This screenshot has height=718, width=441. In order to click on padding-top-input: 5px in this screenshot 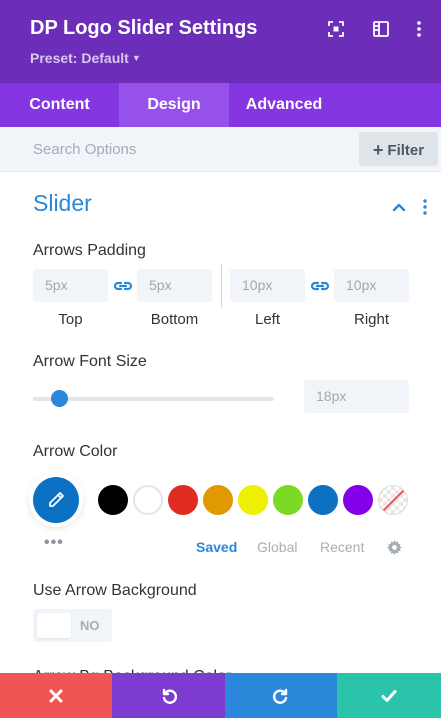, I will do `click(70, 285)`.